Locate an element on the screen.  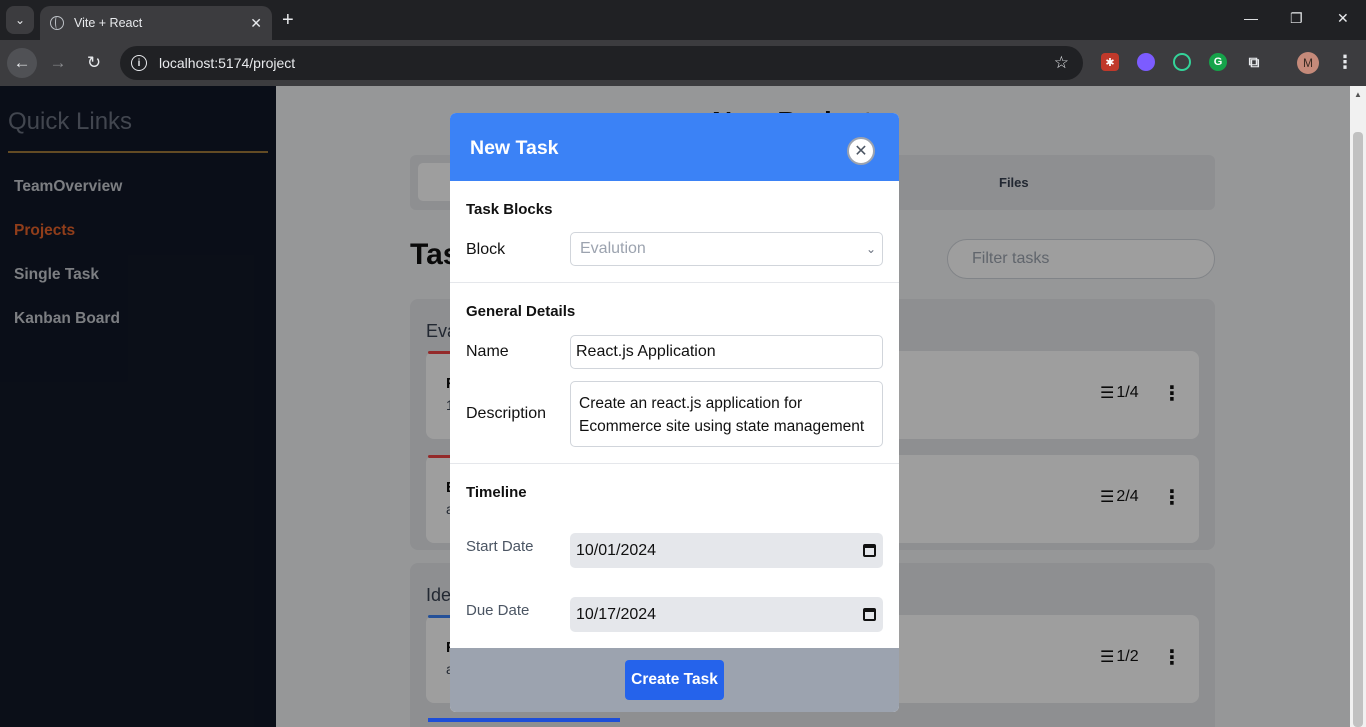
due-date-label: Due Date is located at coordinates (498, 610).